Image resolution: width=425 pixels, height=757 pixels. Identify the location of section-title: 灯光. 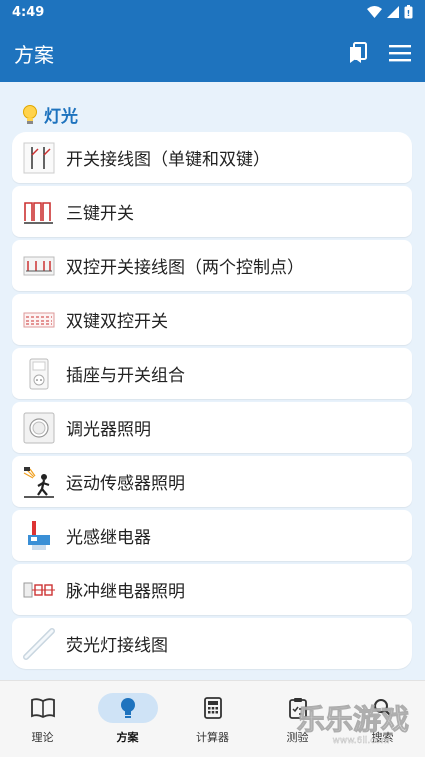
(61, 117).